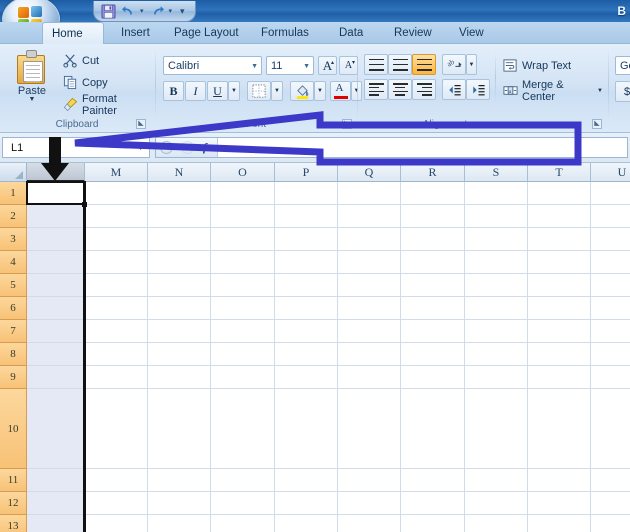 This screenshot has width=630, height=532. I want to click on cell-q2, so click(369, 216).